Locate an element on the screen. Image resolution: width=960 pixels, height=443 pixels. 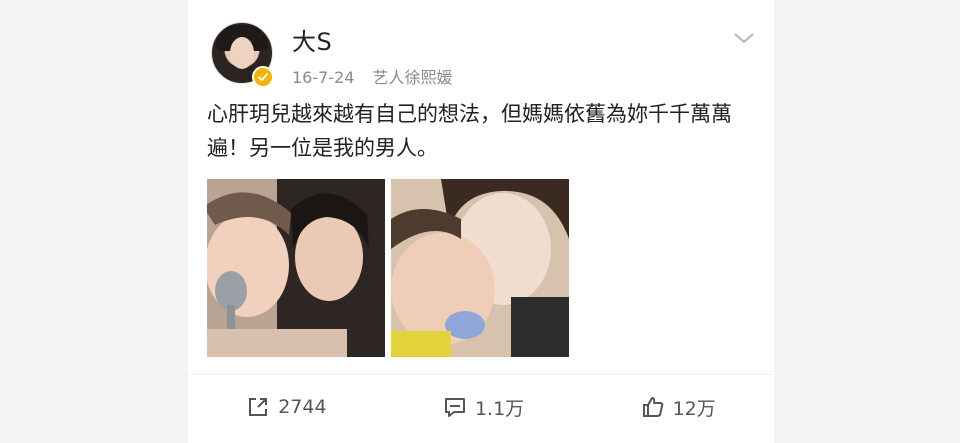
repost-count: 2744 is located at coordinates (302, 407).